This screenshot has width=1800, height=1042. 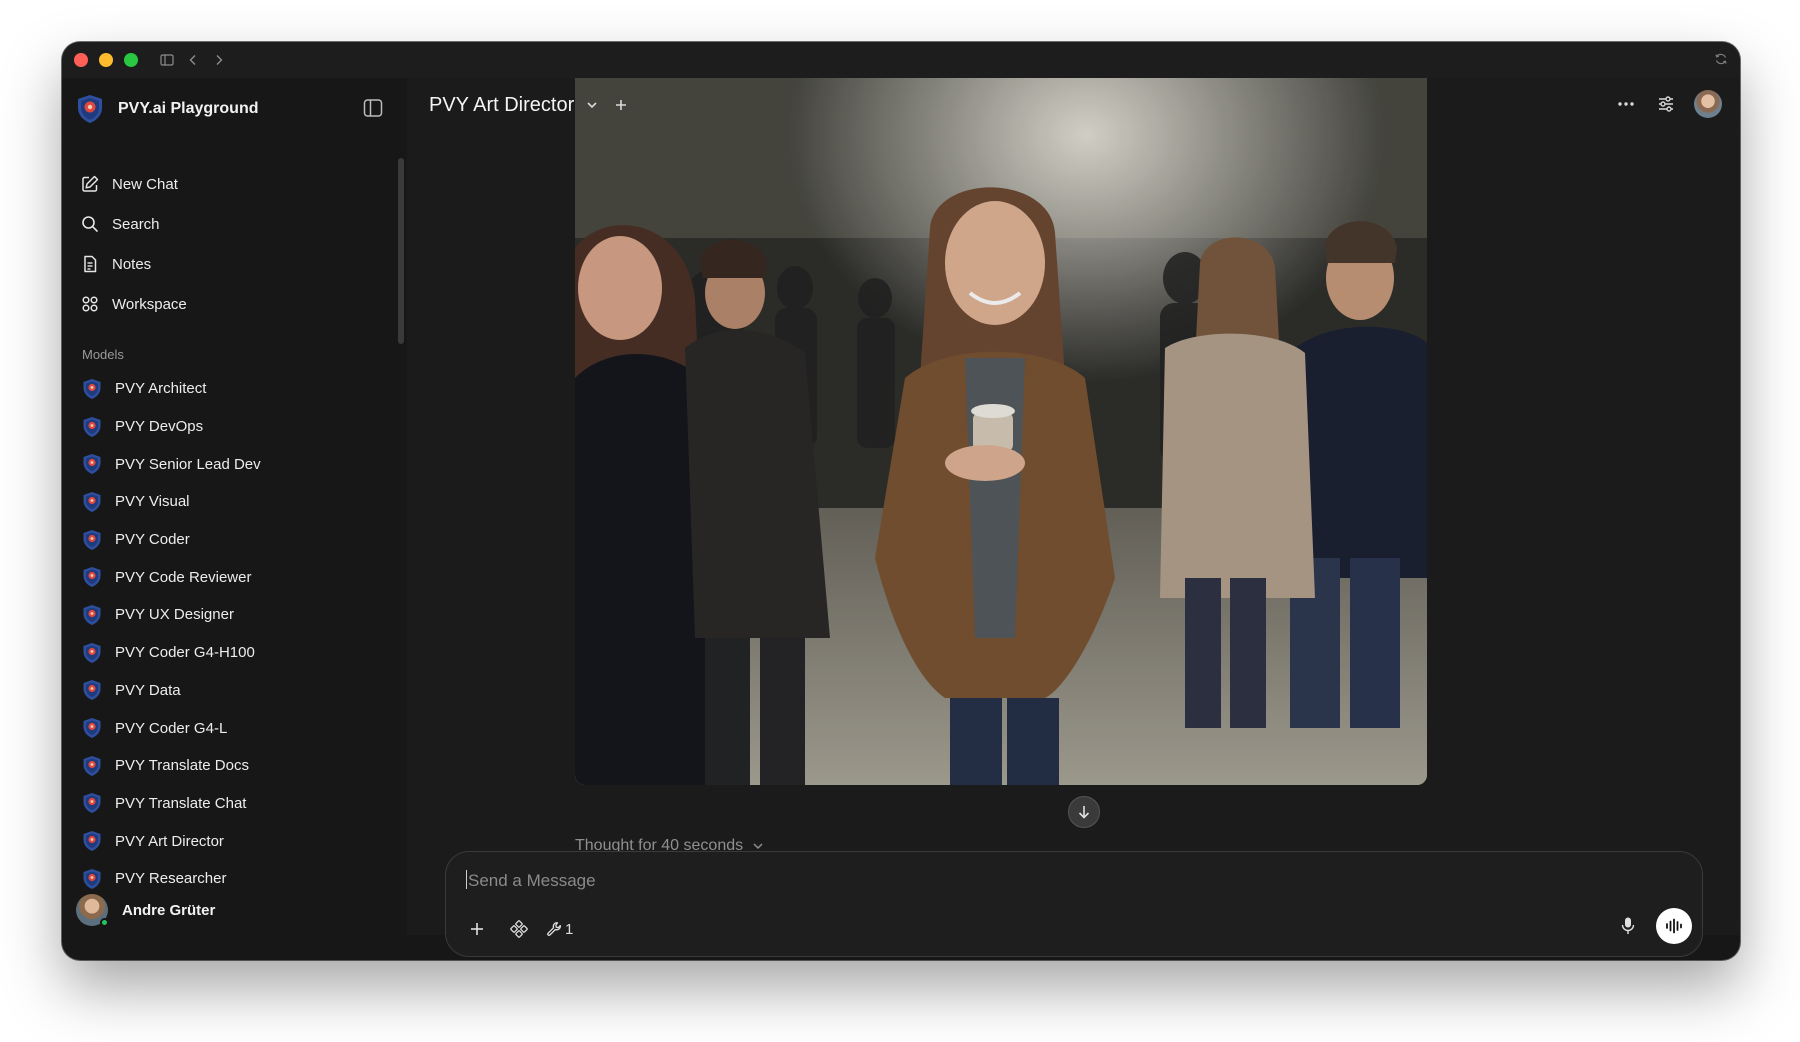 I want to click on model-selector: PVY Art Director, so click(x=528, y=105).